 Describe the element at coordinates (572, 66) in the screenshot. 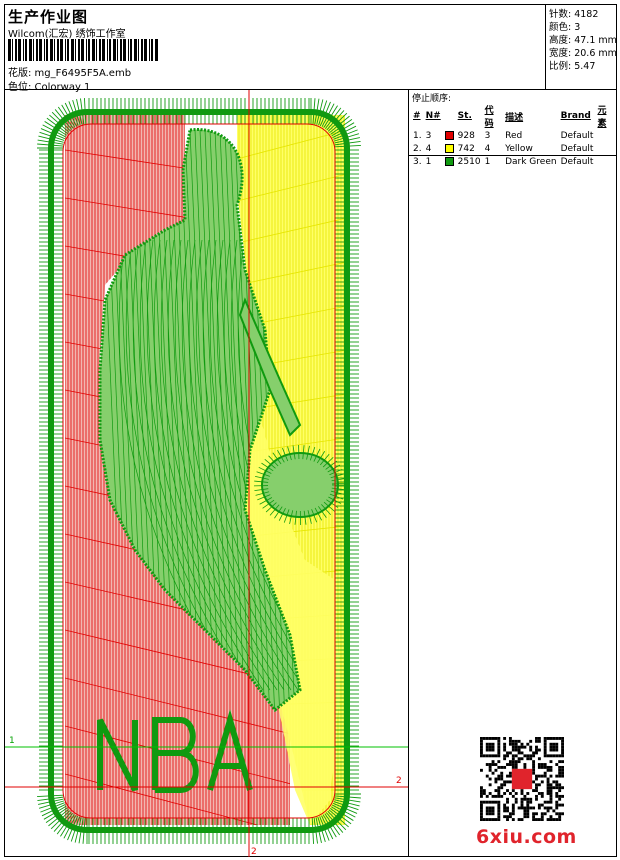

I see `design-ratio: 比例: 5.47` at that location.